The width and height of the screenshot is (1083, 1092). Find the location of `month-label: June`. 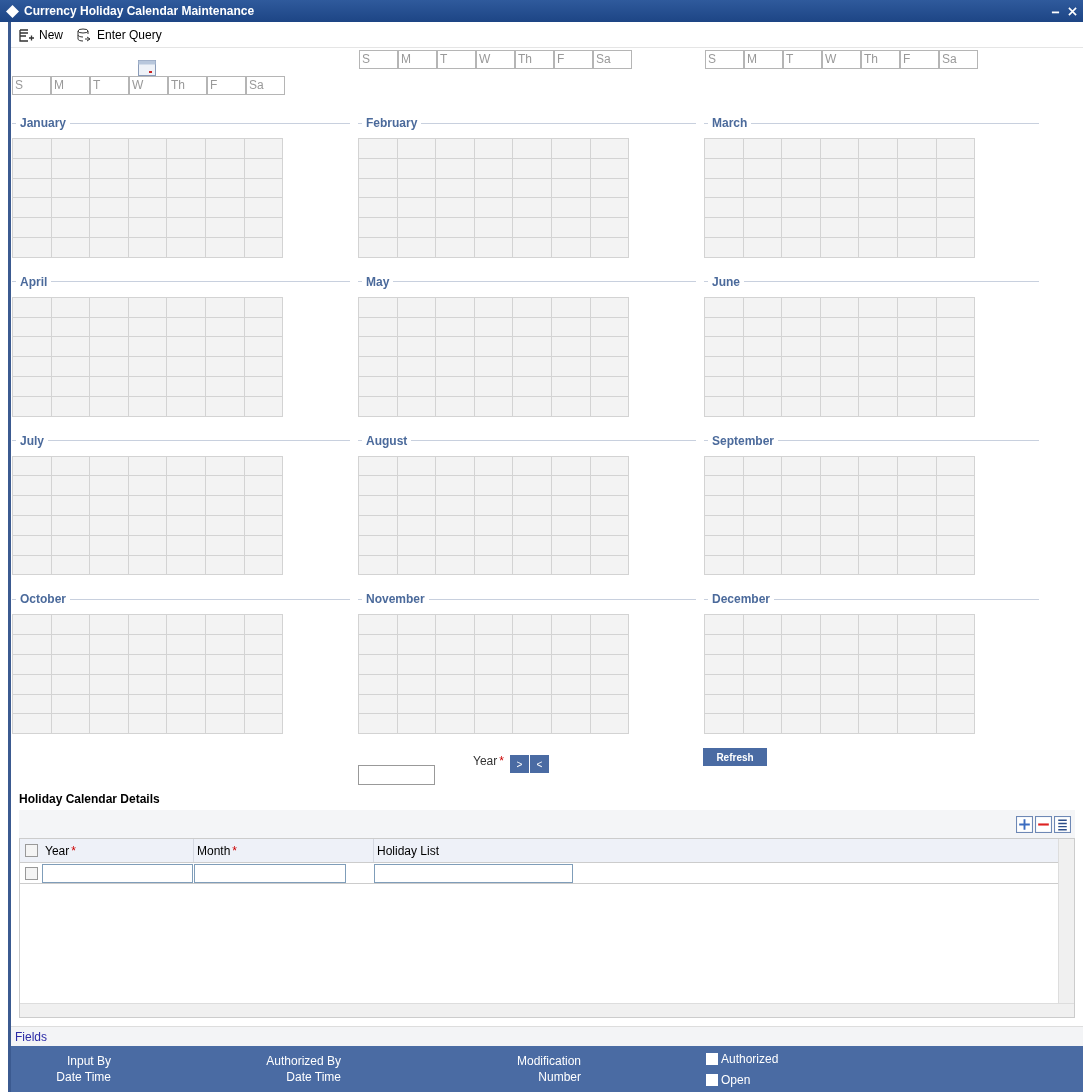

month-label: June is located at coordinates (726, 282).